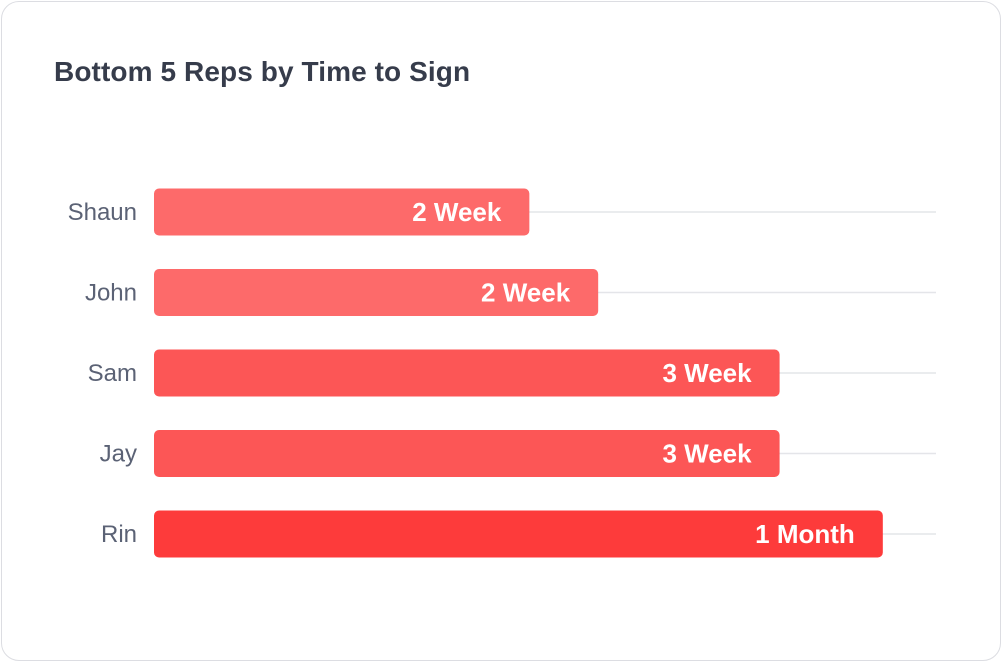 The width and height of the screenshot is (1004, 664). What do you see at coordinates (119, 534) in the screenshot?
I see `category-label-rin: Rin` at bounding box center [119, 534].